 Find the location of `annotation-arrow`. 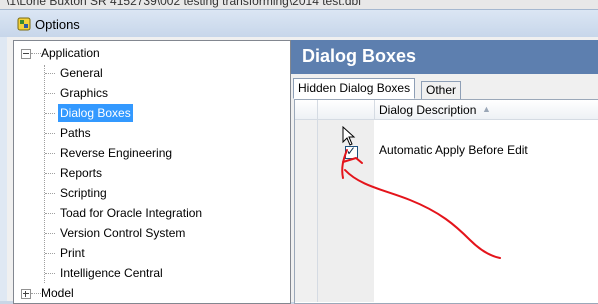

annotation-arrow is located at coordinates (421, 204).